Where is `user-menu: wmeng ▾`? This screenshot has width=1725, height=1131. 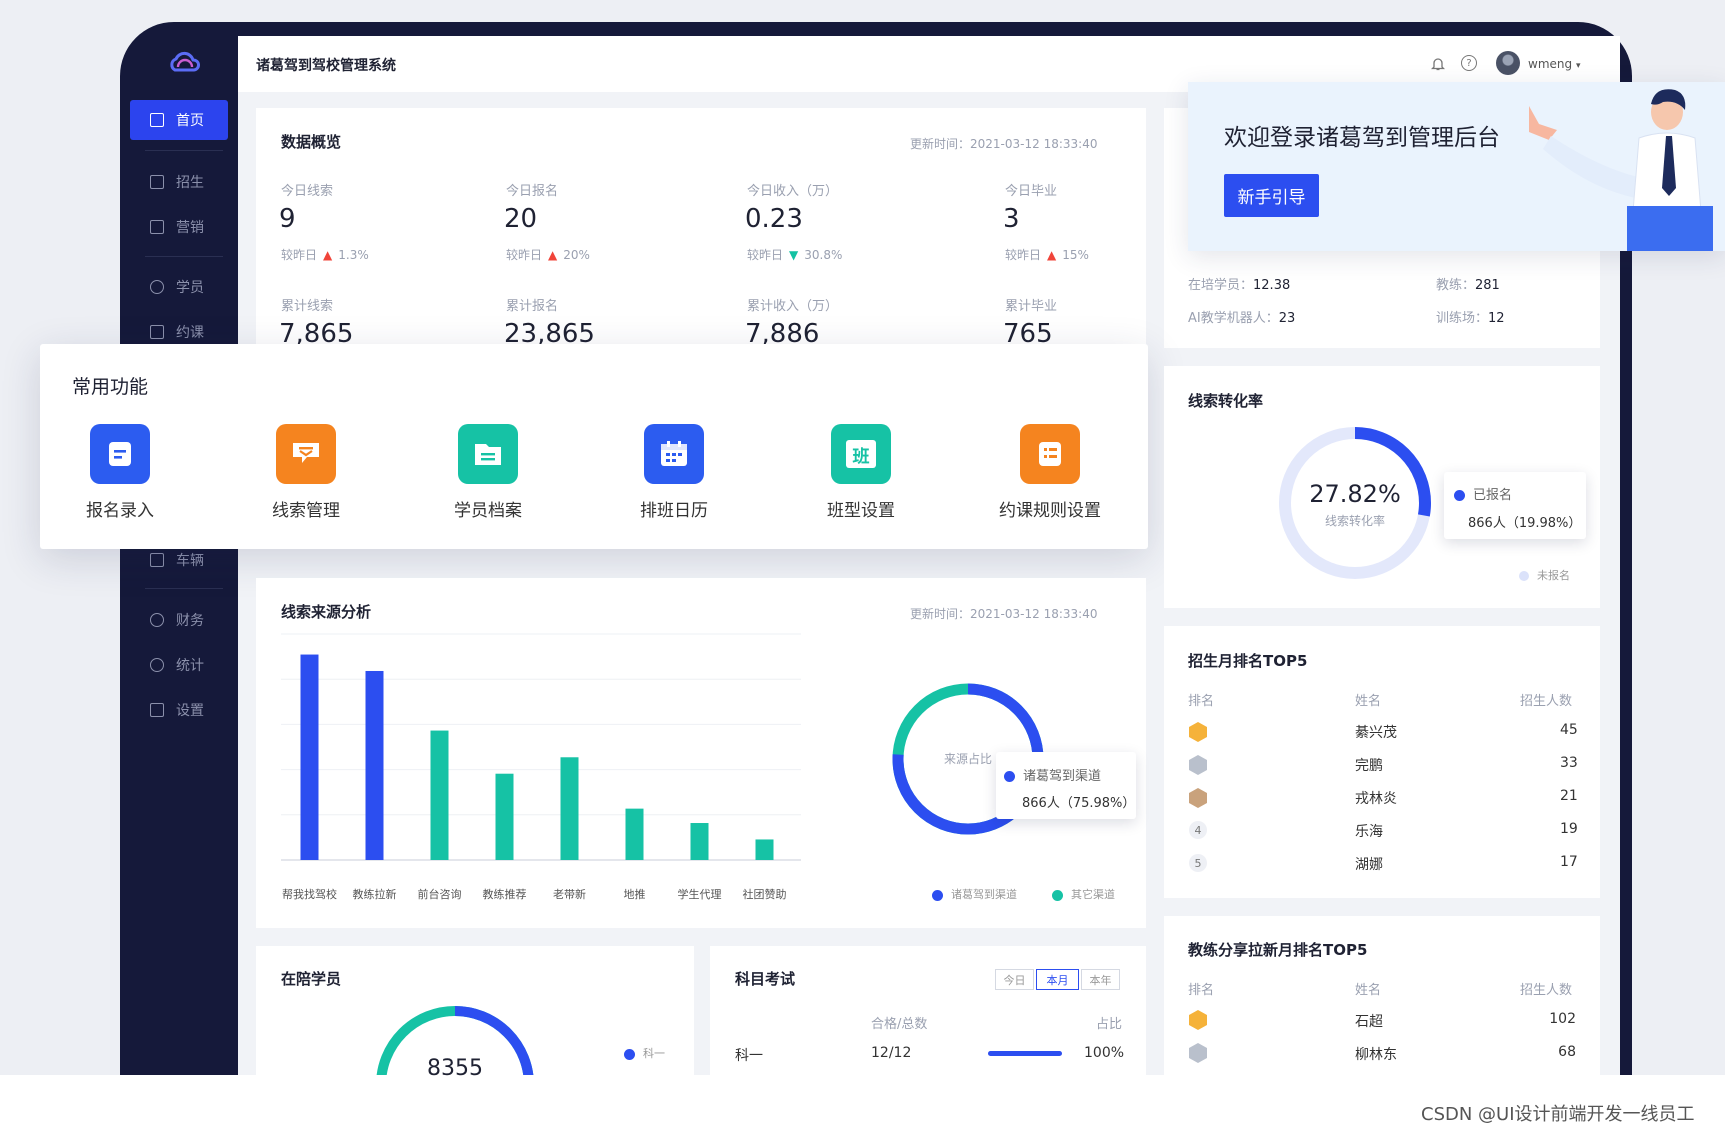 user-menu: wmeng ▾ is located at coordinates (1554, 64).